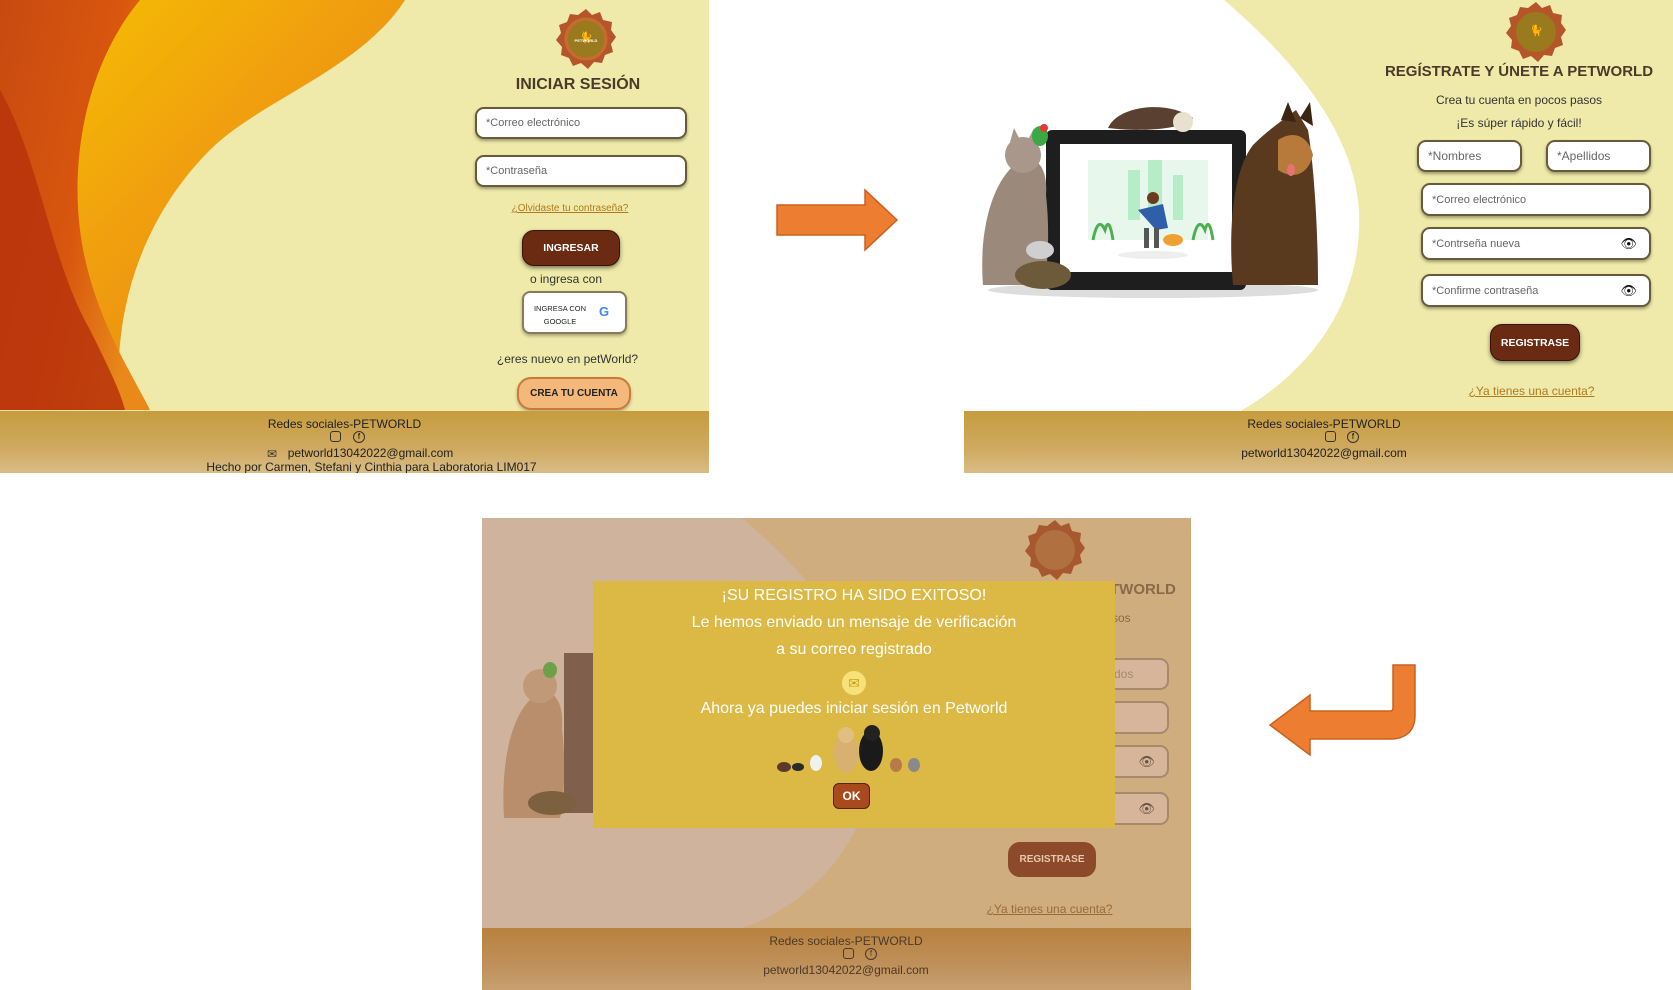  Describe the element at coordinates (1049, 909) in the screenshot. I see `dimmed-have-account-link: ¿Ya tienes una cuenta?` at that location.